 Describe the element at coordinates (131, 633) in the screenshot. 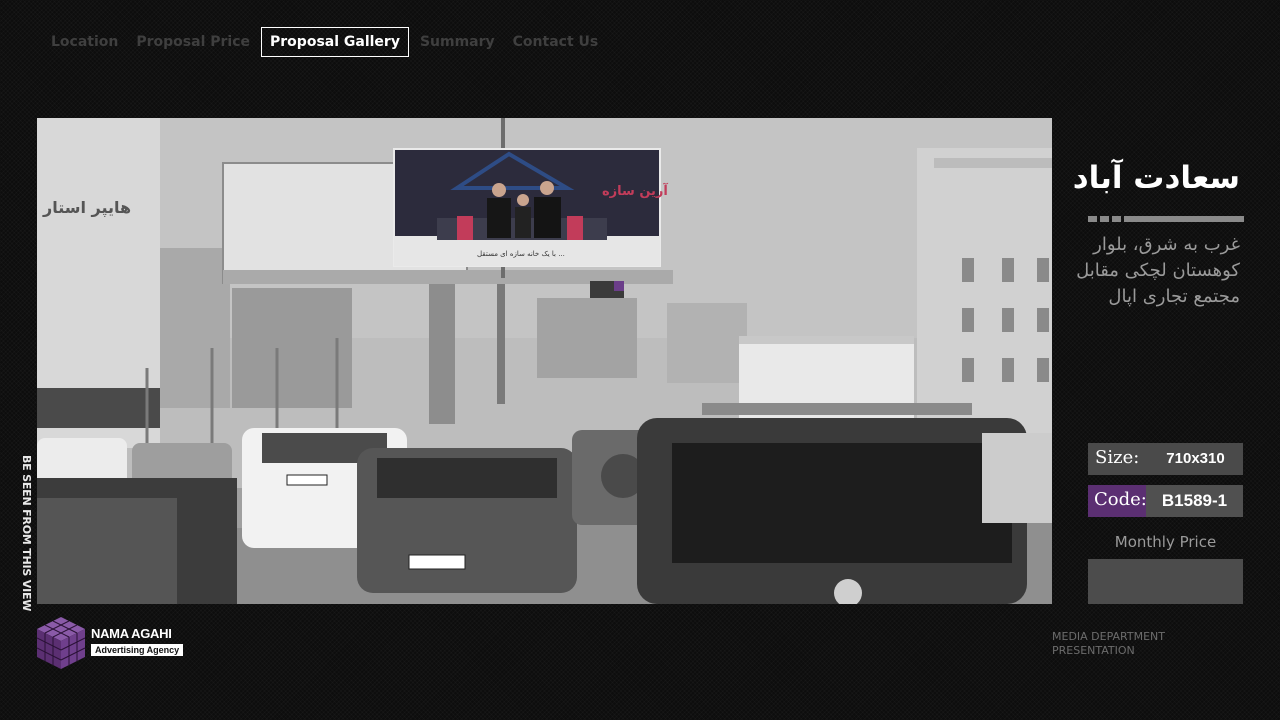

I see `logo-name: NAMA AGAHI` at that location.